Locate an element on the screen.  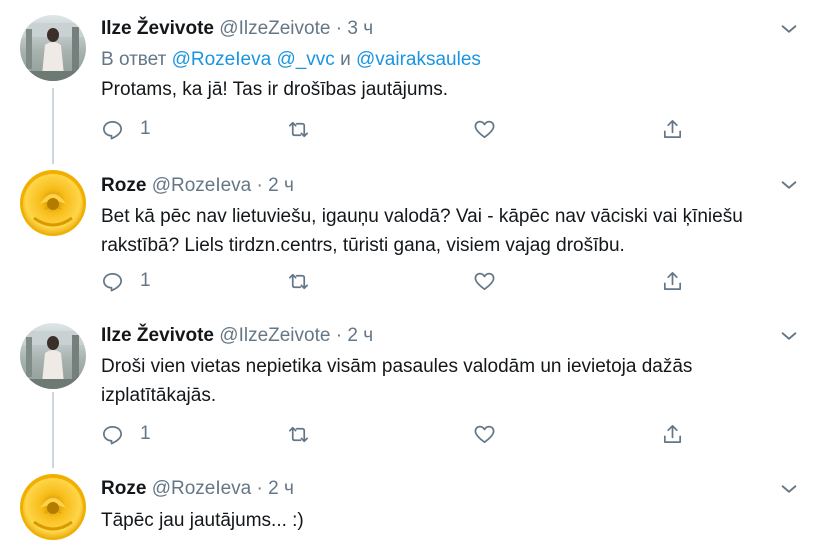
tweet-text: Tāpēc jau jautājums... :) is located at coordinates (202, 520).